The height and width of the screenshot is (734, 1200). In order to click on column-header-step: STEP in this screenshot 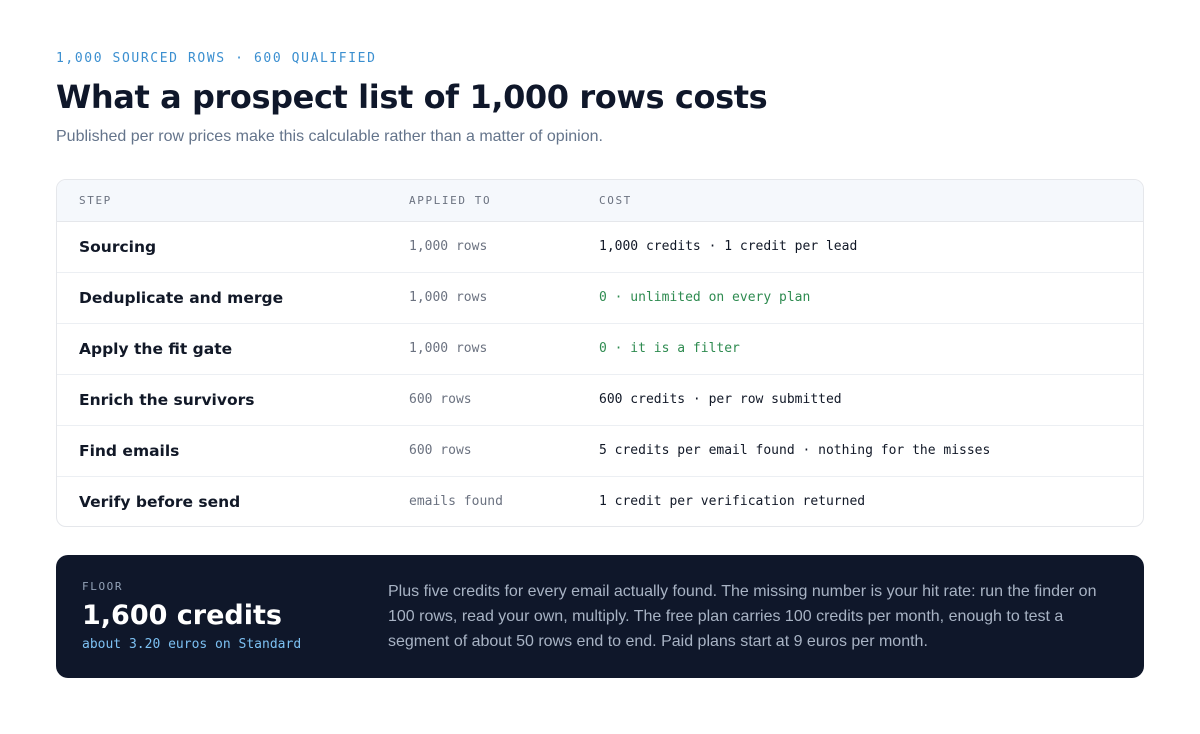, I will do `click(95, 200)`.